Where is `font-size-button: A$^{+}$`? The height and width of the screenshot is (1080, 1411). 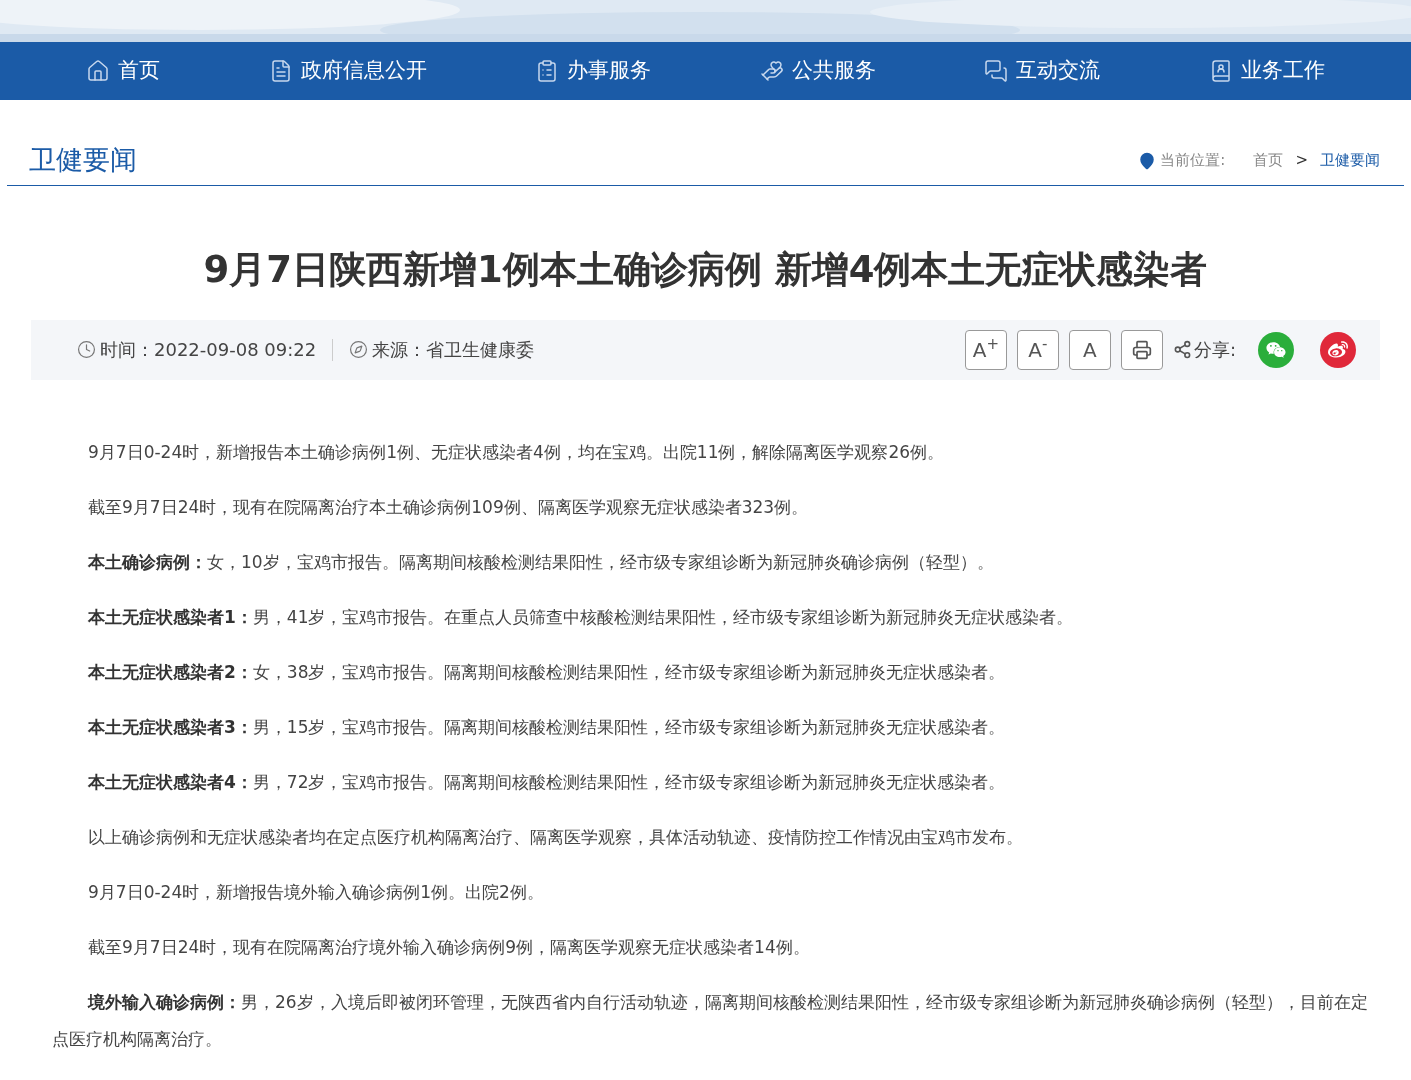 font-size-button: A$^{+}$ is located at coordinates (985, 349).